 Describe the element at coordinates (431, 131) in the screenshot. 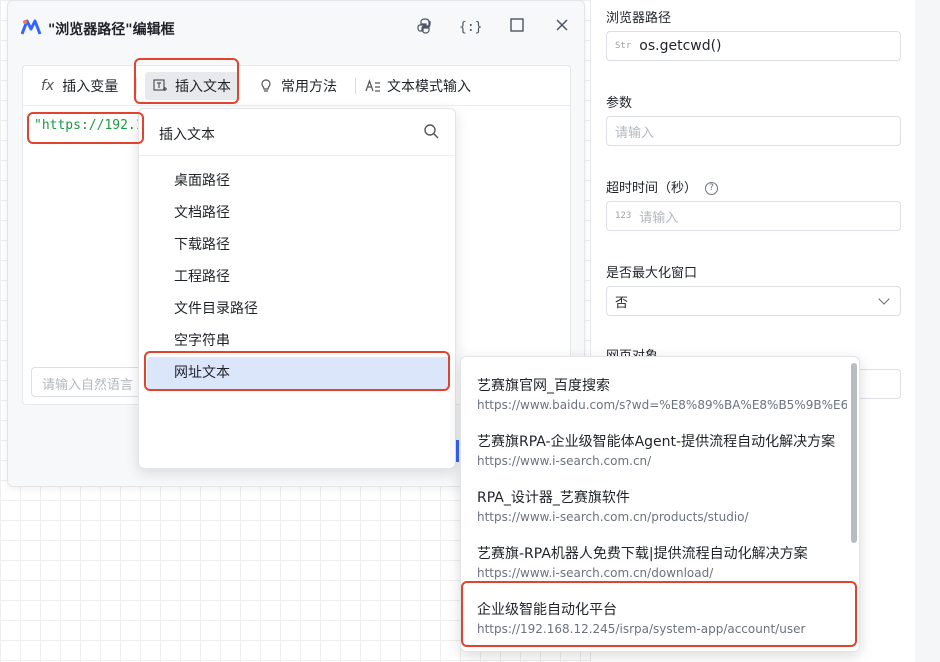

I see `search-icon` at that location.